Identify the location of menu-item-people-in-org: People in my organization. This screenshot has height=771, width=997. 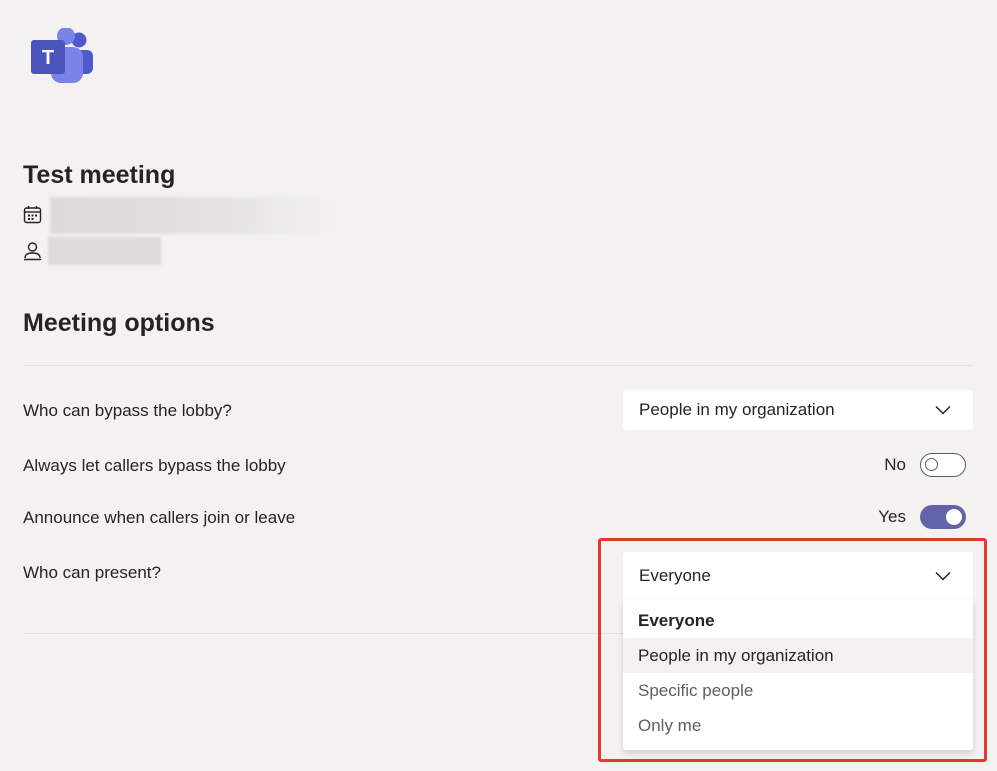
(798, 655).